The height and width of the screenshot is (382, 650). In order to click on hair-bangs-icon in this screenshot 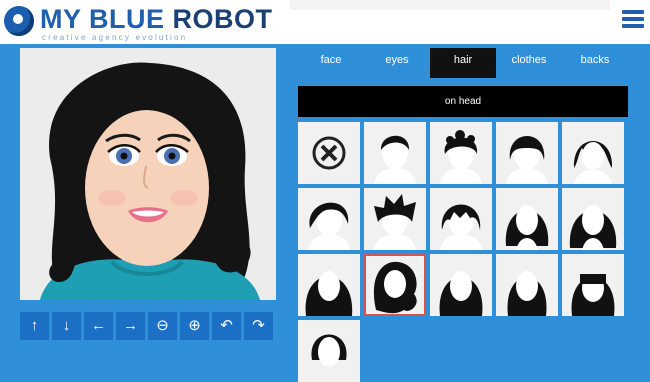, I will do `click(593, 295)`.